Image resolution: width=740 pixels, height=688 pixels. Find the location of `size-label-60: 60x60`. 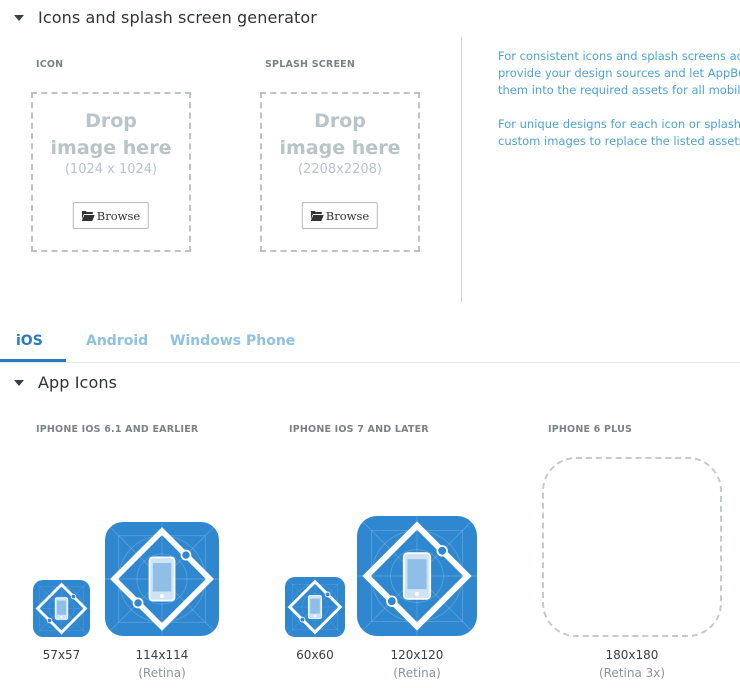

size-label-60: 60x60 is located at coordinates (315, 655).